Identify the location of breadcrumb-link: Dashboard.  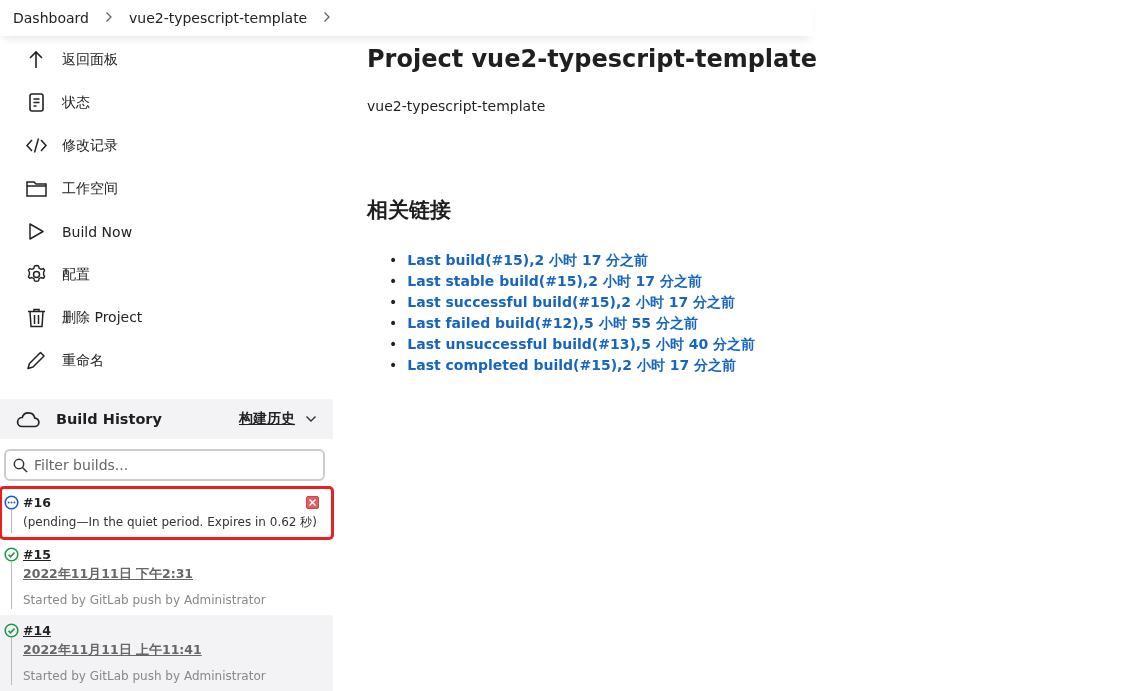
(51, 18).